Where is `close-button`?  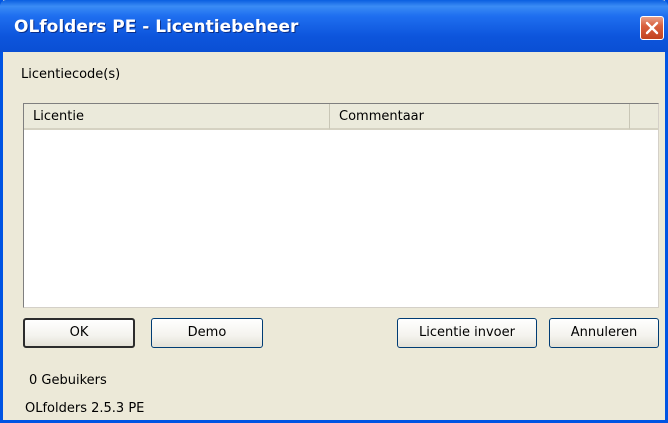
close-button is located at coordinates (652, 28).